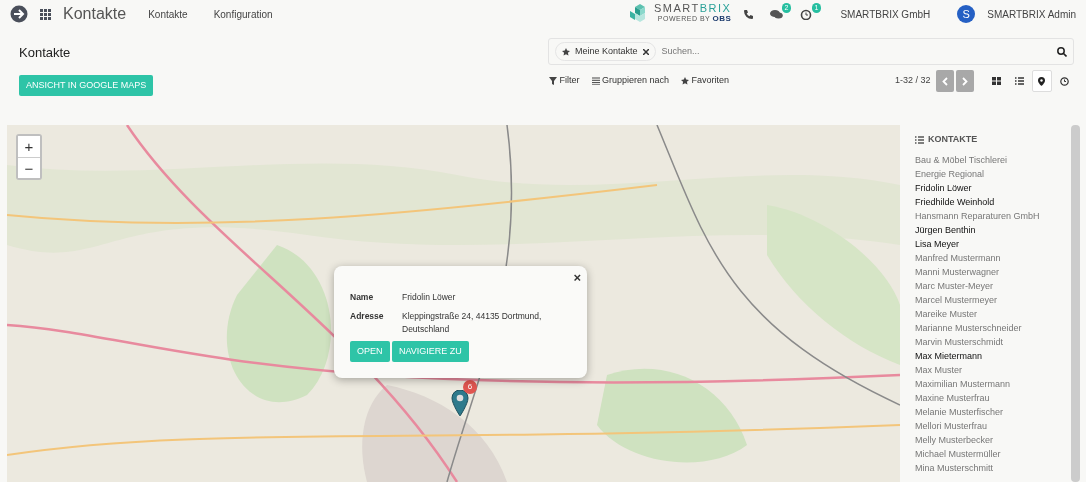  What do you see at coordinates (553, 81) in the screenshot?
I see `filter-icon` at bounding box center [553, 81].